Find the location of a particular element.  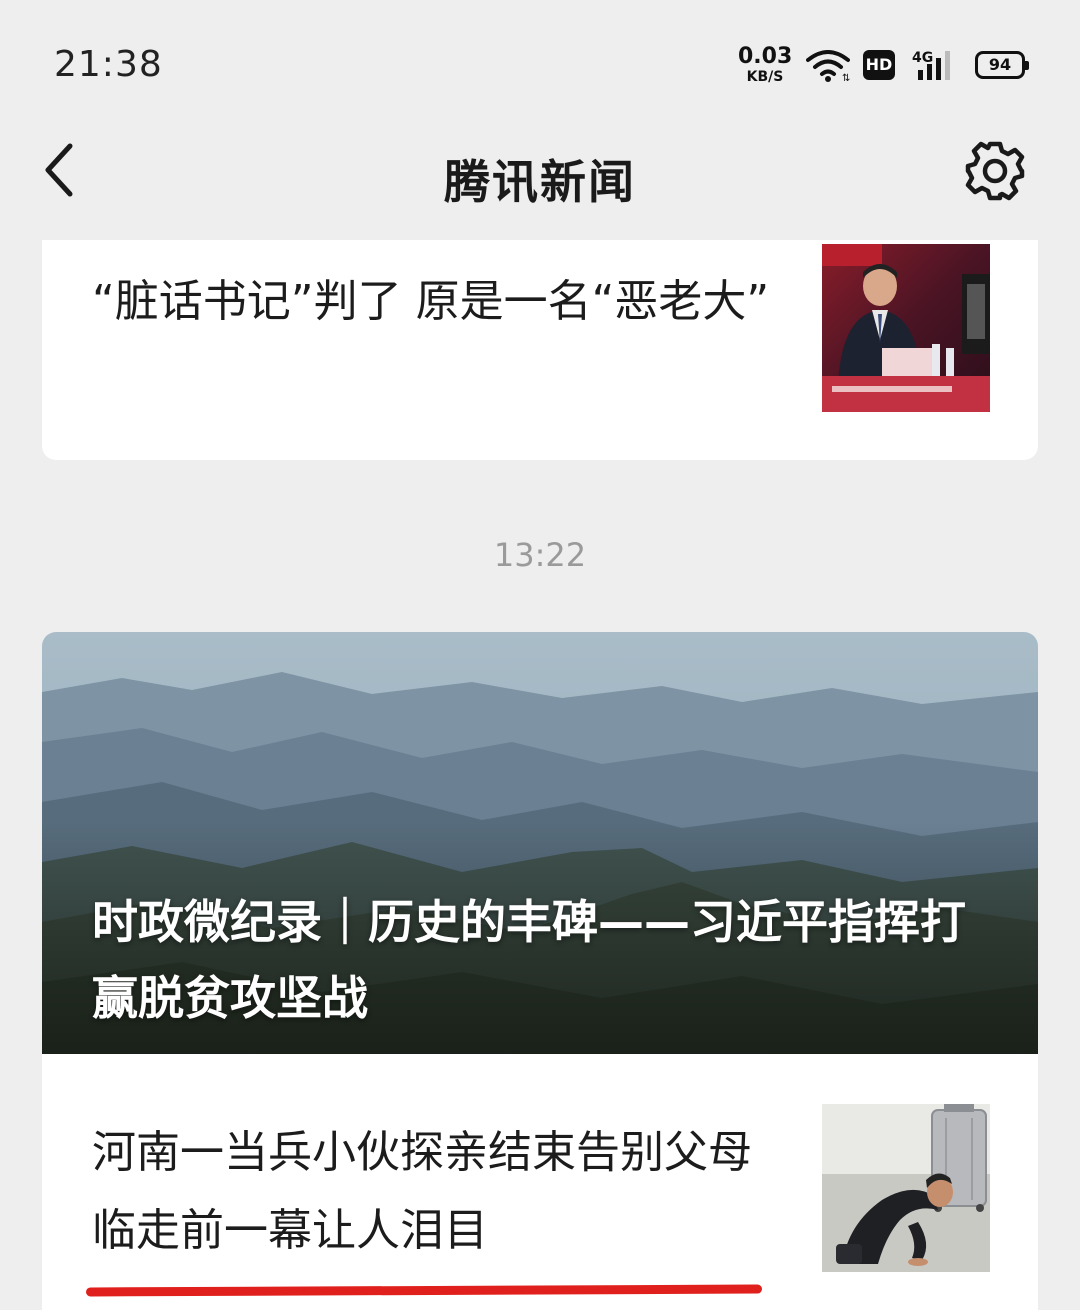

top-nav-bar: 腾讯新闻 is located at coordinates (540, 175).